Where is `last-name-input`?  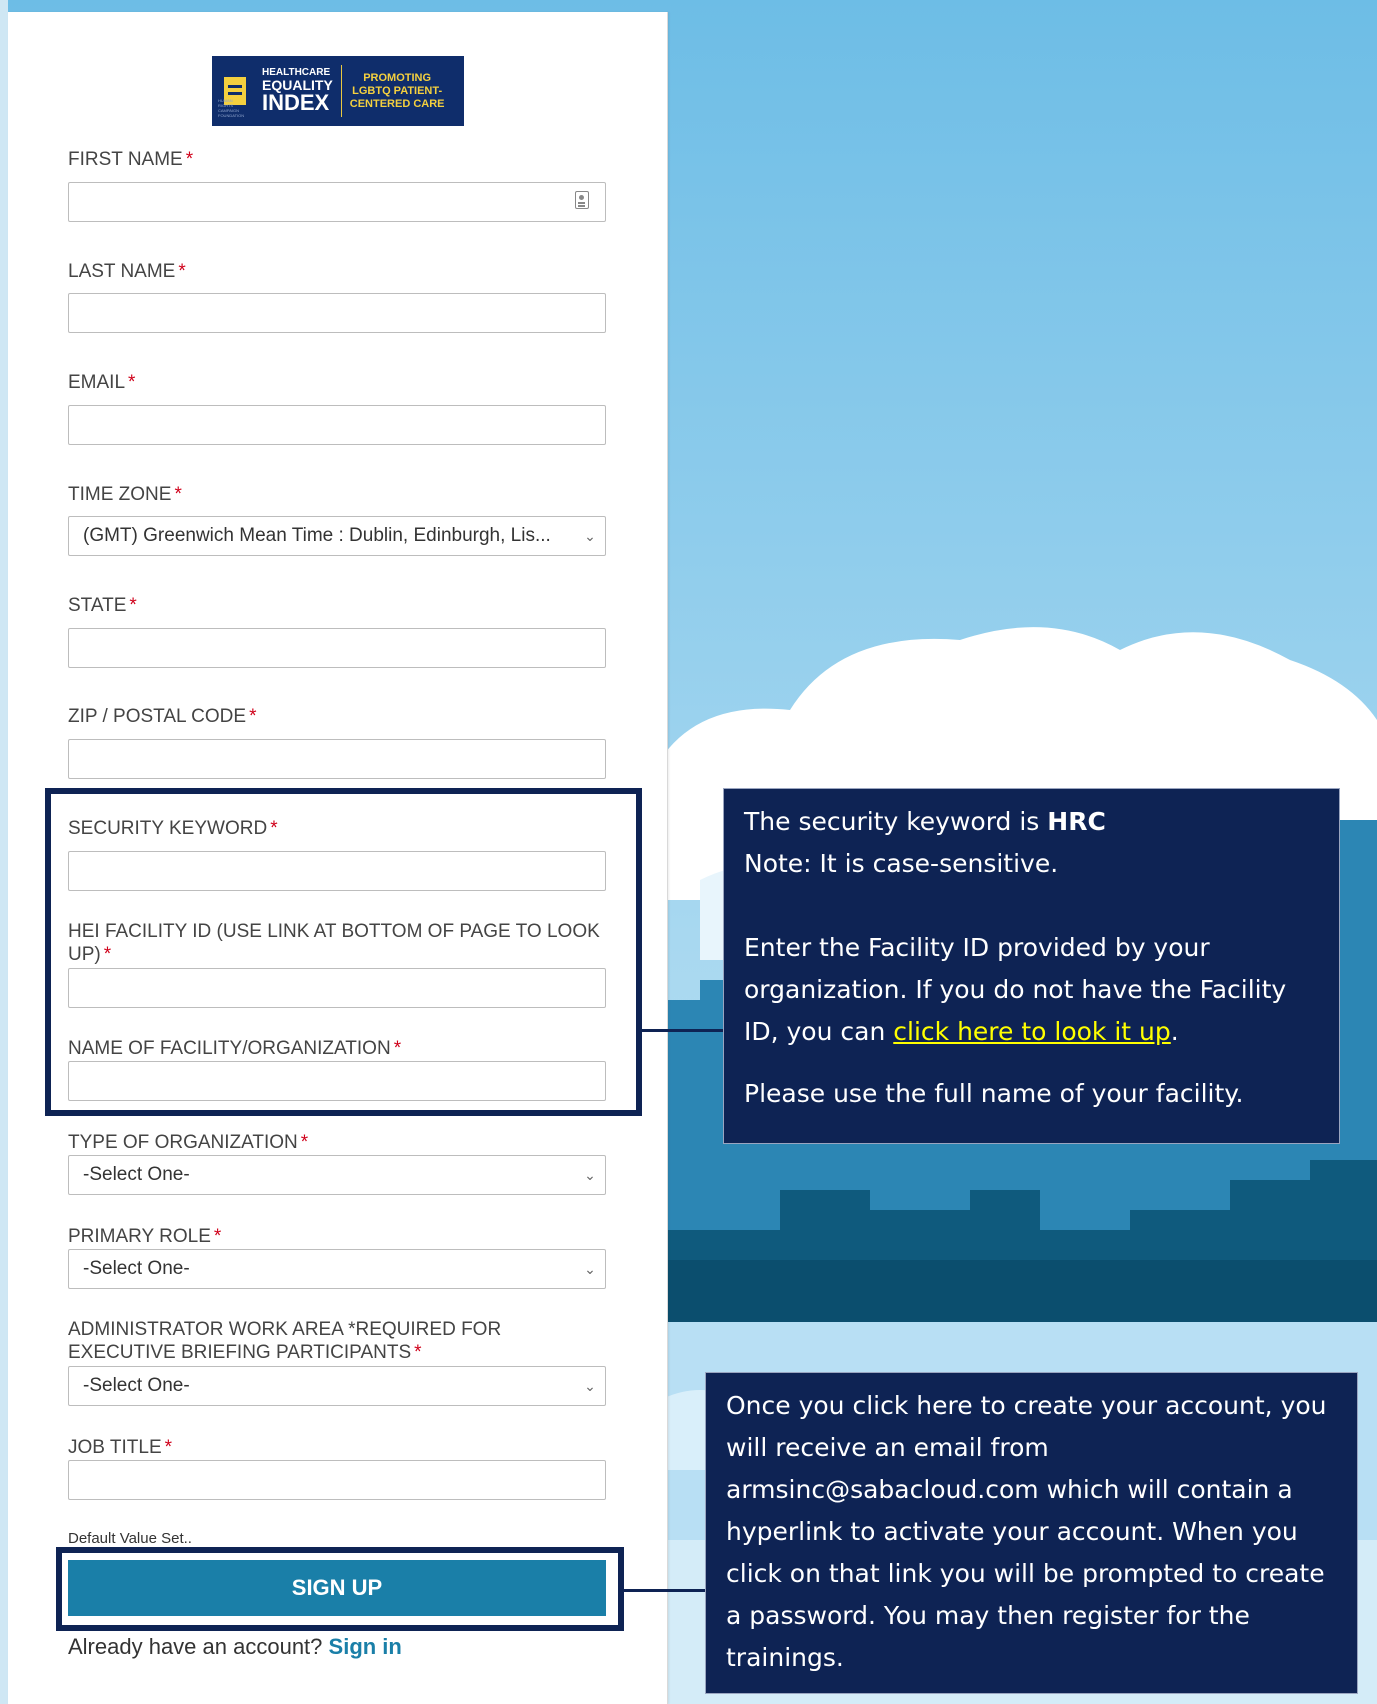 last-name-input is located at coordinates (337, 313).